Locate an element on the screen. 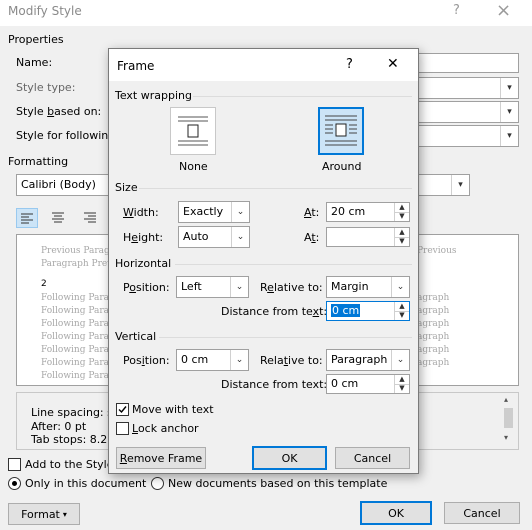 The height and width of the screenshot is (530, 532). style-based-on-select: ▾ is located at coordinates (467, 112).